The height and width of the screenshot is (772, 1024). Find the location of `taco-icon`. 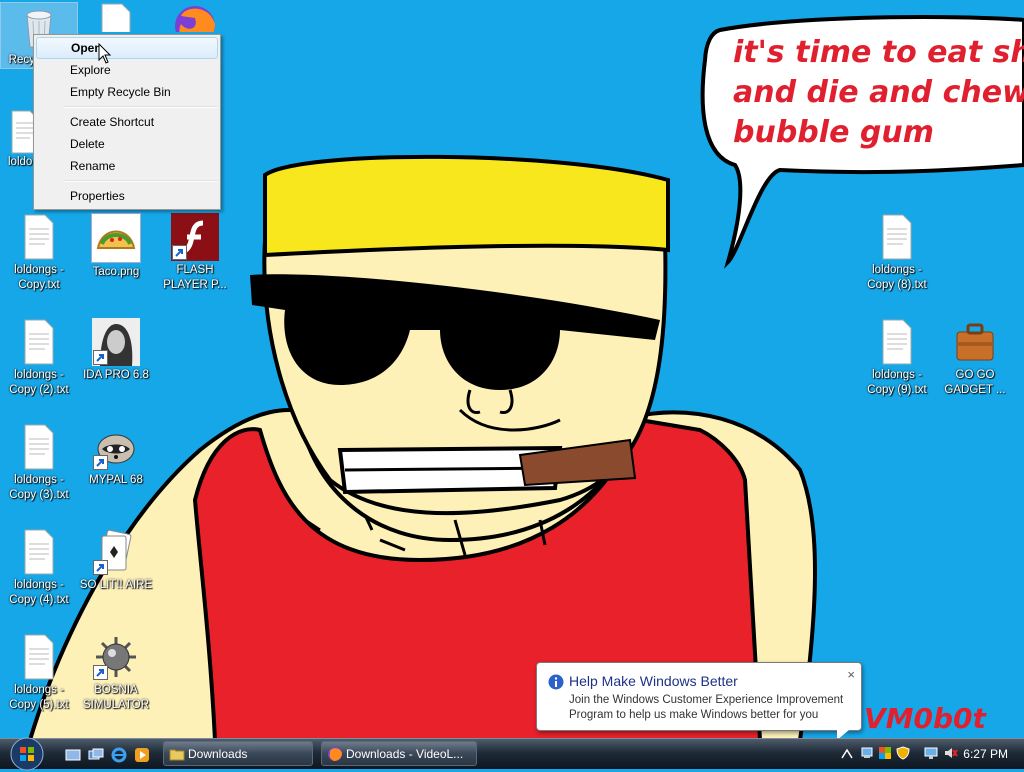

taco-icon is located at coordinates (116, 239).